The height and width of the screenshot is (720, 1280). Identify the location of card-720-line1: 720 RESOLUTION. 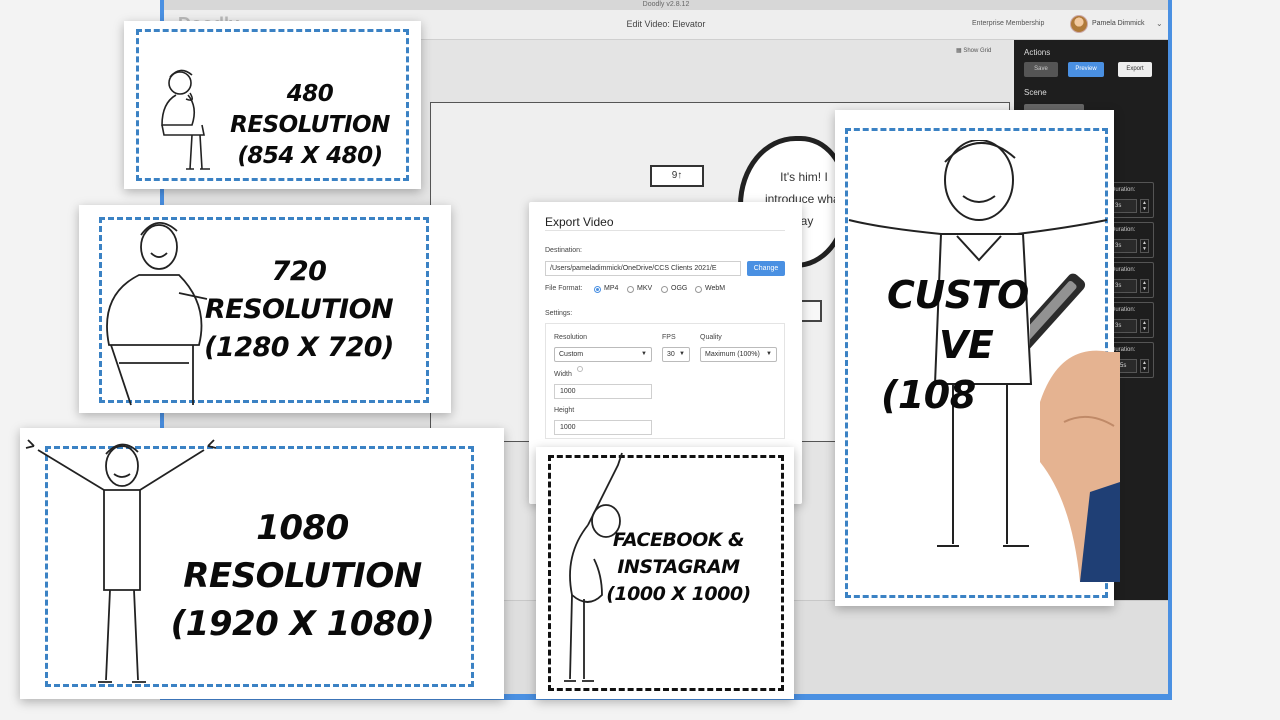
(299, 290).